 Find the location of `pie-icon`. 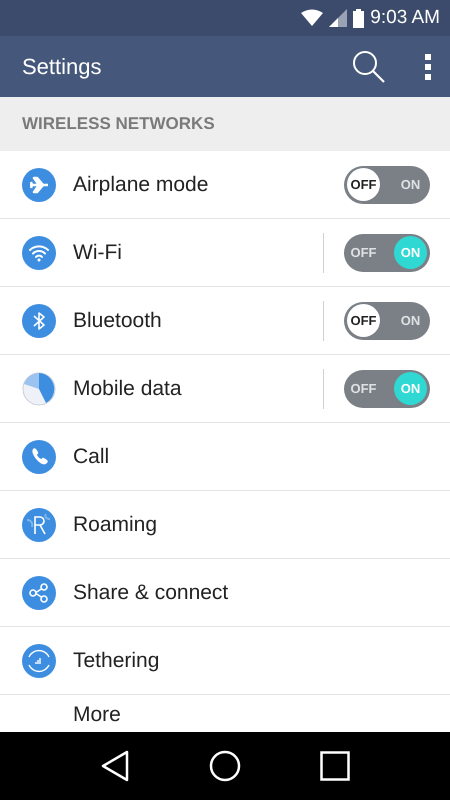

pie-icon is located at coordinates (39, 389).